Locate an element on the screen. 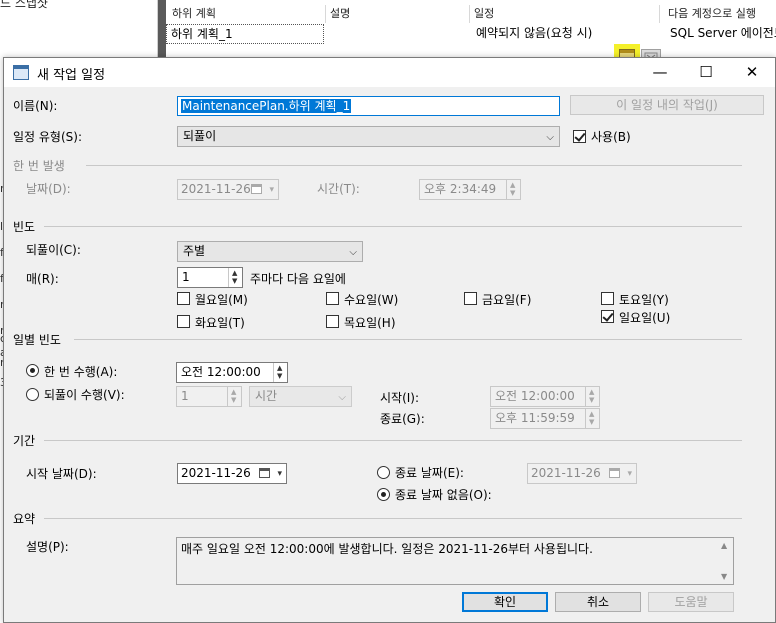  enabled-label: 사용(B) is located at coordinates (611, 137).